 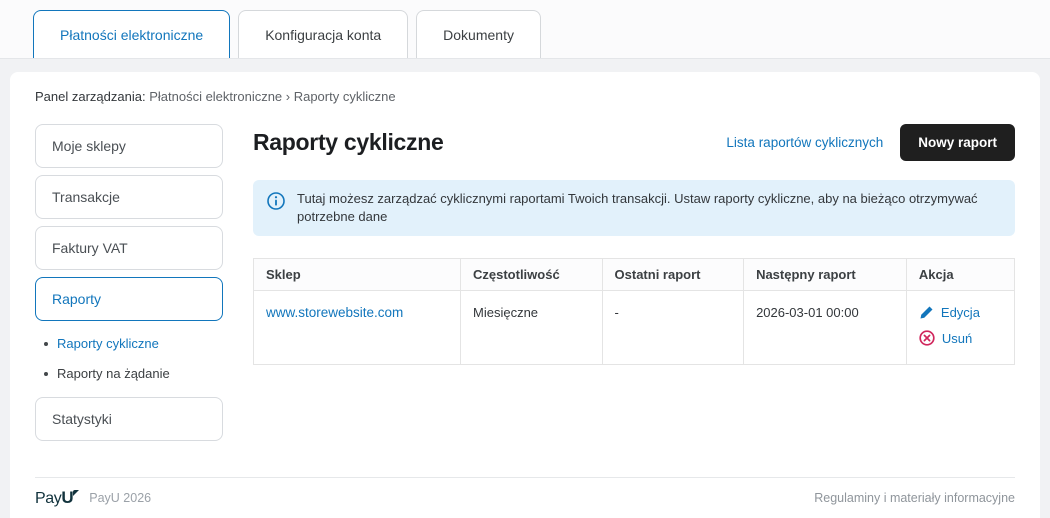 What do you see at coordinates (67, 497) in the screenshot?
I see `logo-text-u: U` at bounding box center [67, 497].